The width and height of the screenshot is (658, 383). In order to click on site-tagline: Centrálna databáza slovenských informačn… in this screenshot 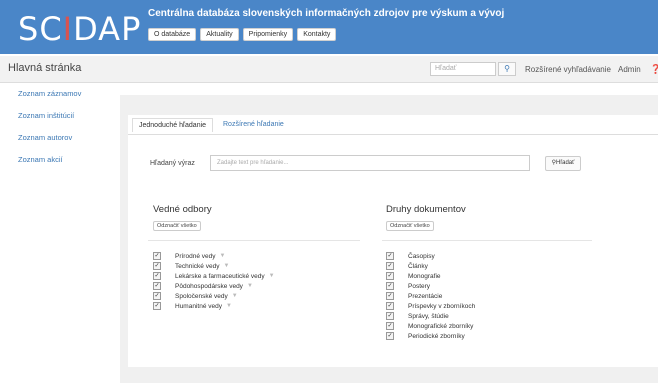, I will do `click(326, 13)`.